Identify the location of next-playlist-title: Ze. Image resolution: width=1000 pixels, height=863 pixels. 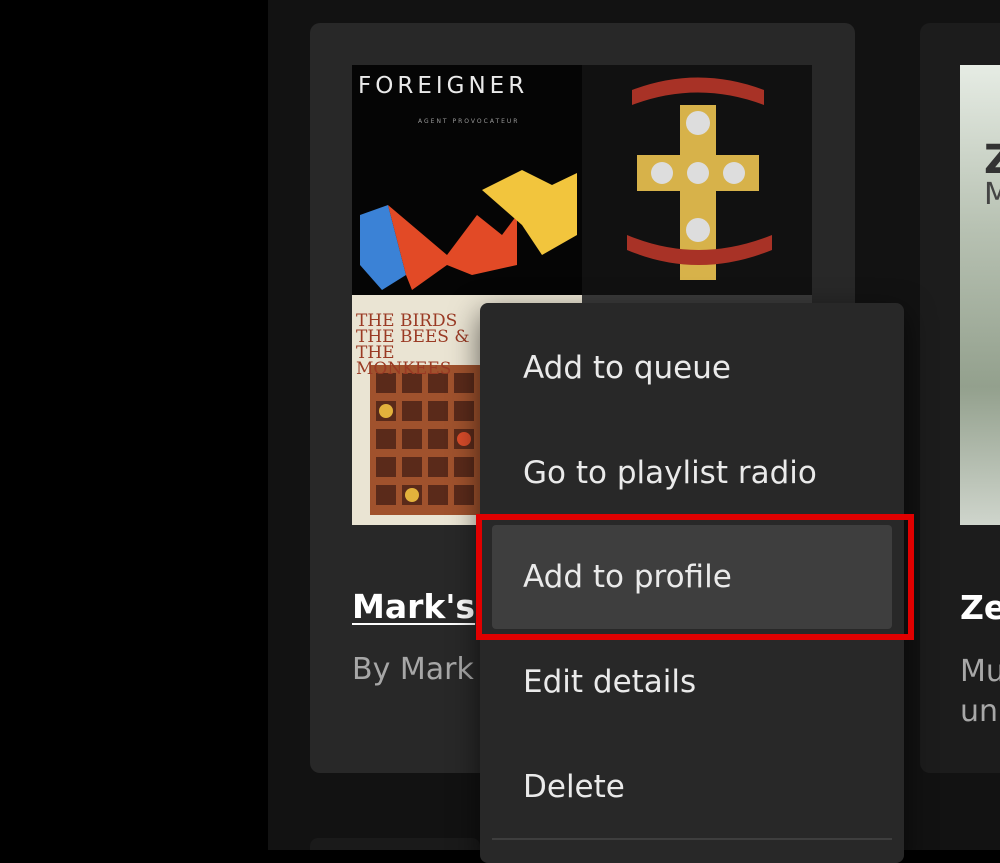
(980, 607).